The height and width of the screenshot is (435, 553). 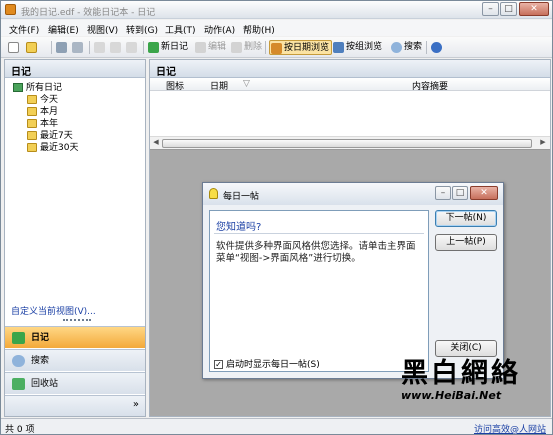 I want to click on new-diary-label: 新日记, so click(x=175, y=47).